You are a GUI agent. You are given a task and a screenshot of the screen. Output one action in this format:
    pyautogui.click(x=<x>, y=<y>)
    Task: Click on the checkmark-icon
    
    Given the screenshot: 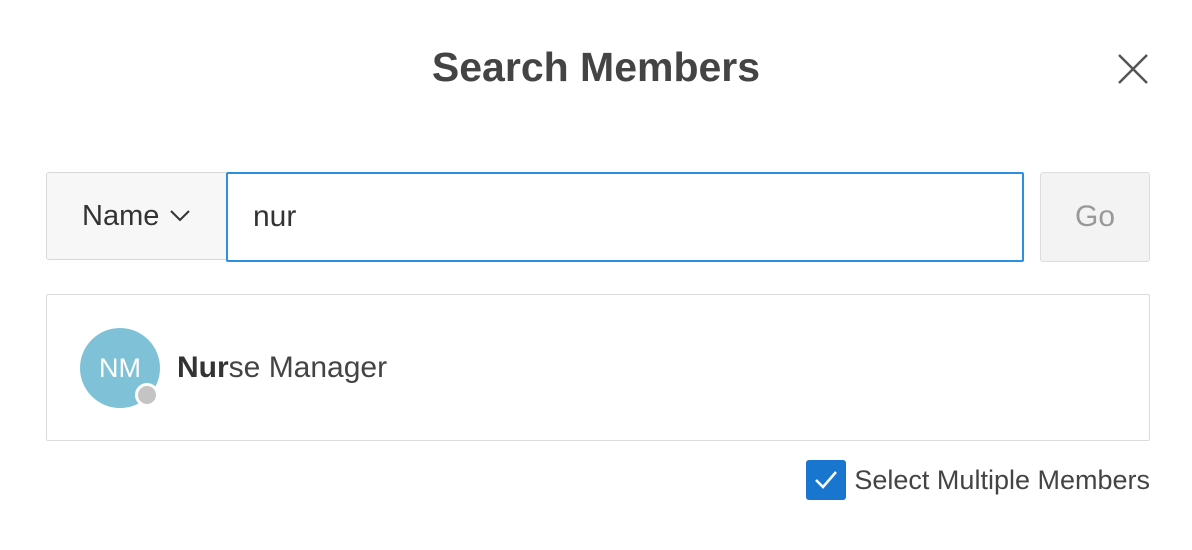 What is the action you would take?
    pyautogui.click(x=826, y=480)
    